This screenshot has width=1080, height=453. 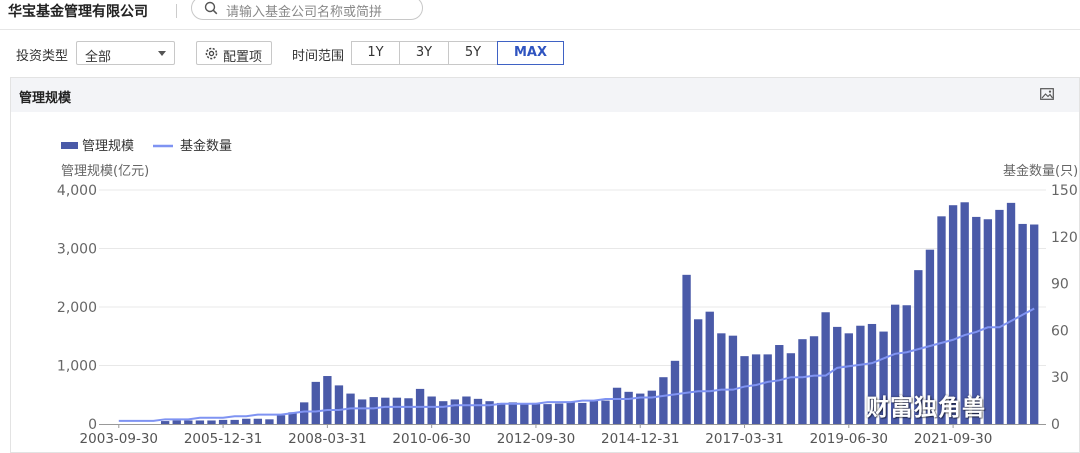 What do you see at coordinates (744, 439) in the screenshot?
I see `x-tick-label: 2017-03-31` at bounding box center [744, 439].